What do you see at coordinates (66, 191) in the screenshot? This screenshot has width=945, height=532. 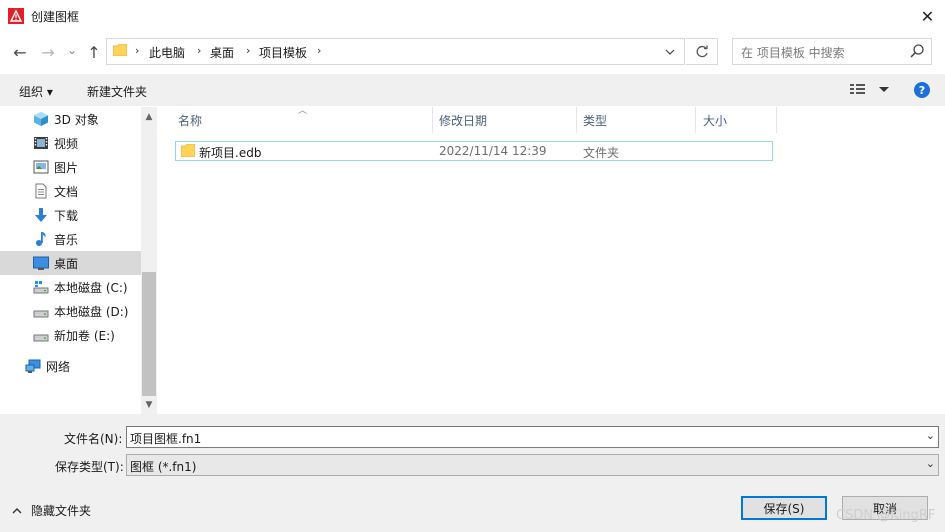 I see `sidebar-item-label: 文档` at bounding box center [66, 191].